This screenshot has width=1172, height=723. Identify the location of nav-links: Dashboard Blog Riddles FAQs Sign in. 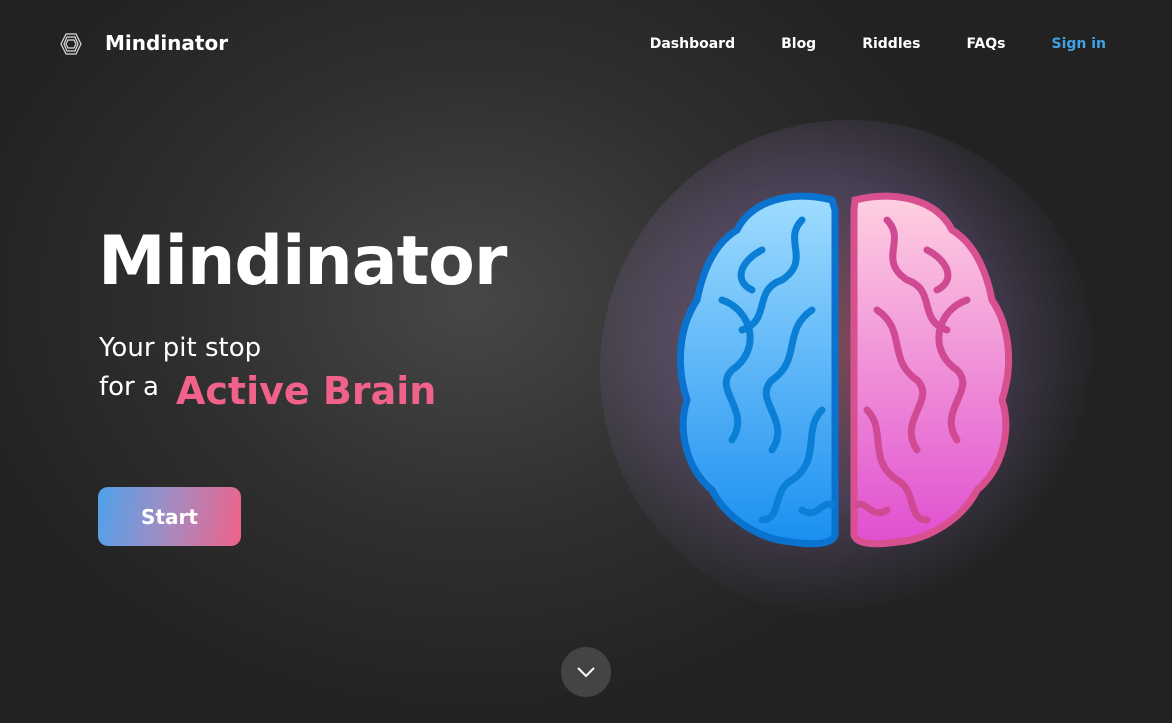
(878, 44).